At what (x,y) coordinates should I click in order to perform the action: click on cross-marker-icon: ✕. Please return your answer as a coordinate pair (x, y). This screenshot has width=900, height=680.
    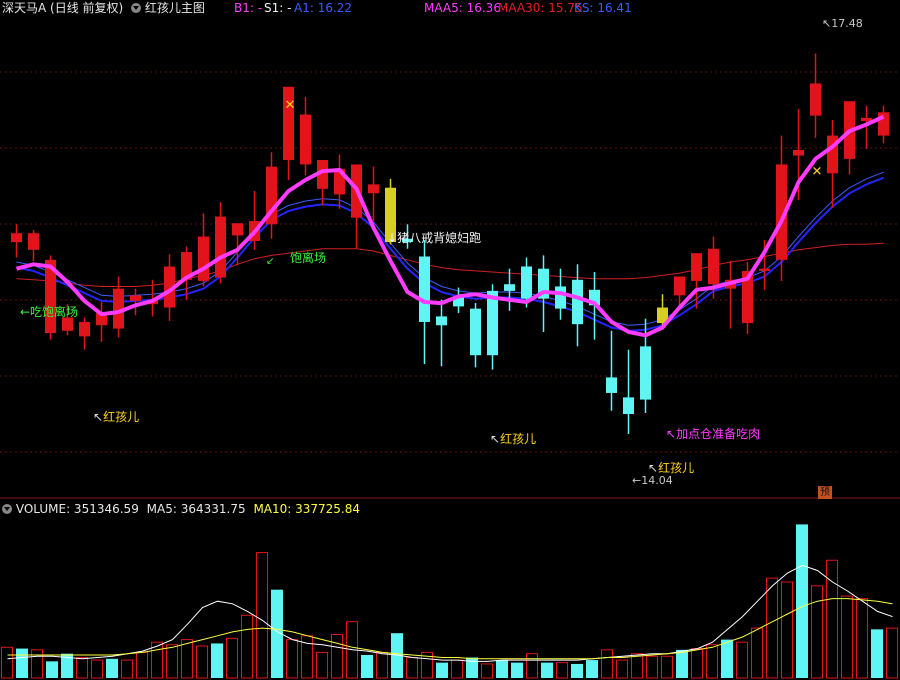
    Looking at the image, I should click on (290, 105).